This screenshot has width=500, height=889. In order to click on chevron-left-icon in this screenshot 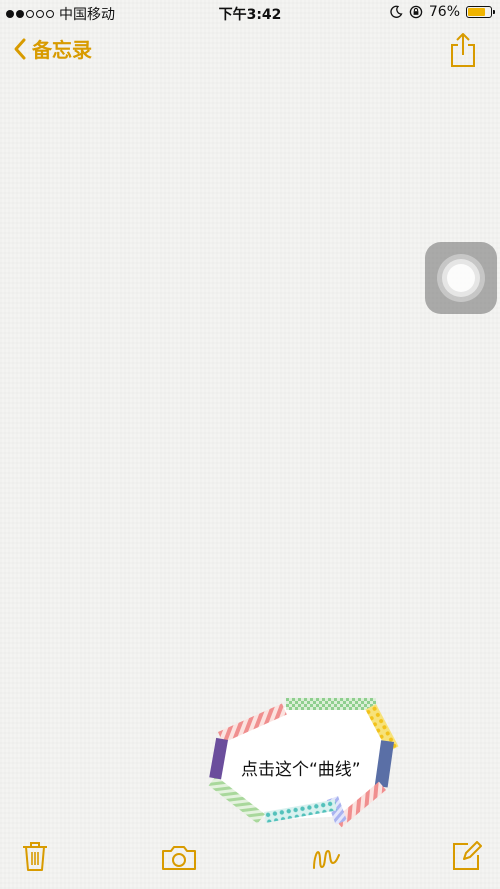, I will do `click(20, 48)`.